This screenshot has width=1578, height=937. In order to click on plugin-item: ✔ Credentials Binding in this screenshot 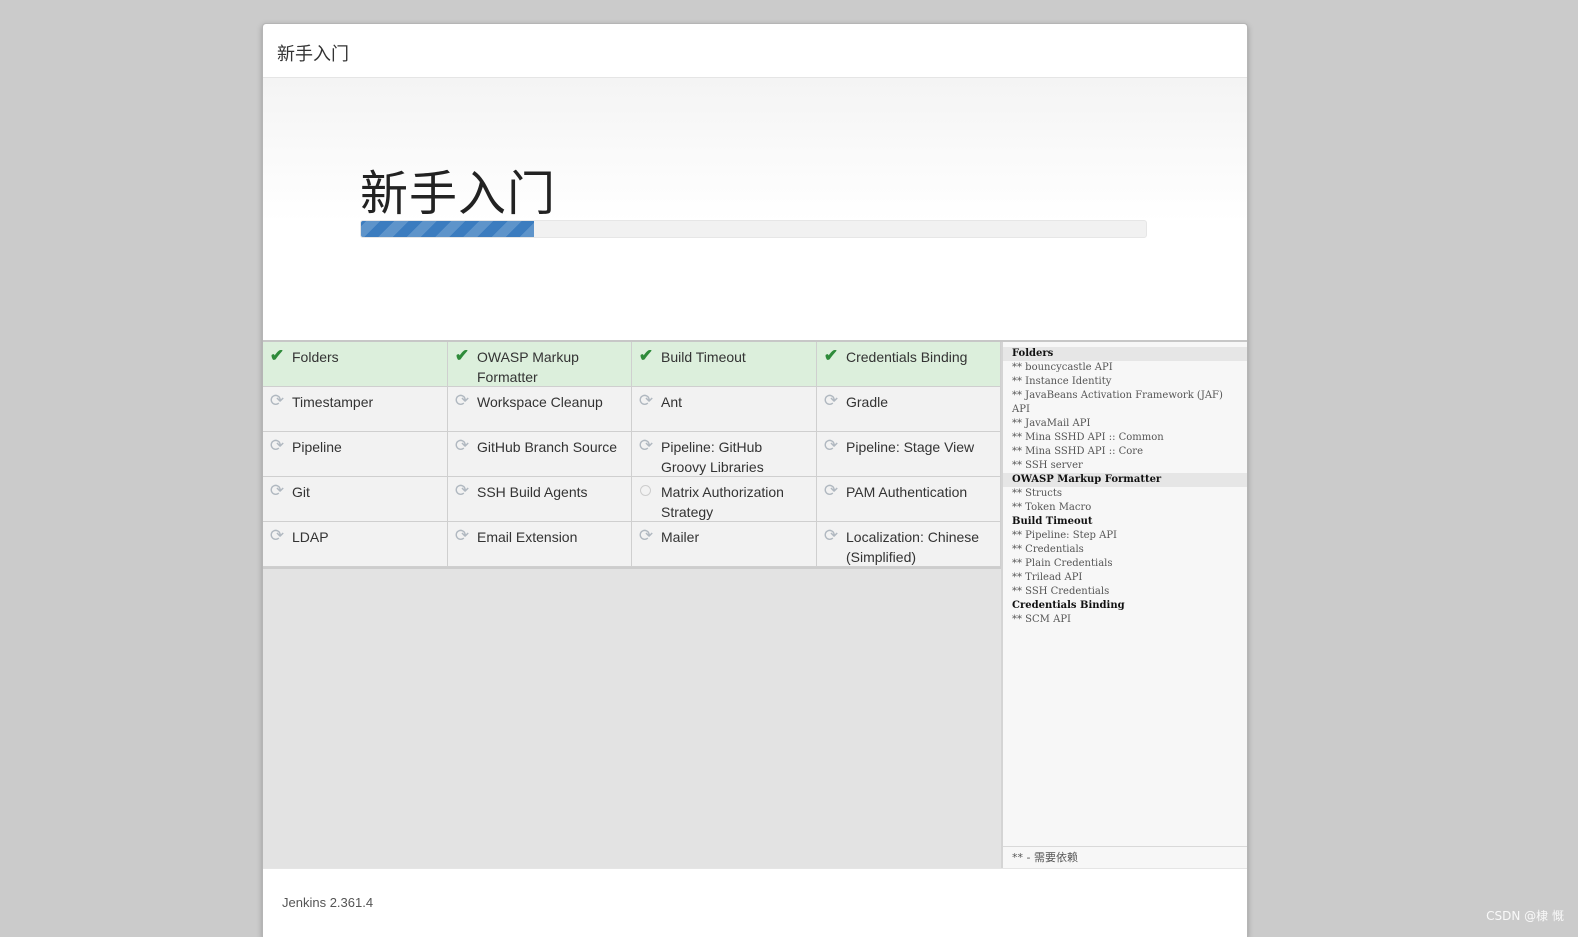, I will do `click(909, 364)`.